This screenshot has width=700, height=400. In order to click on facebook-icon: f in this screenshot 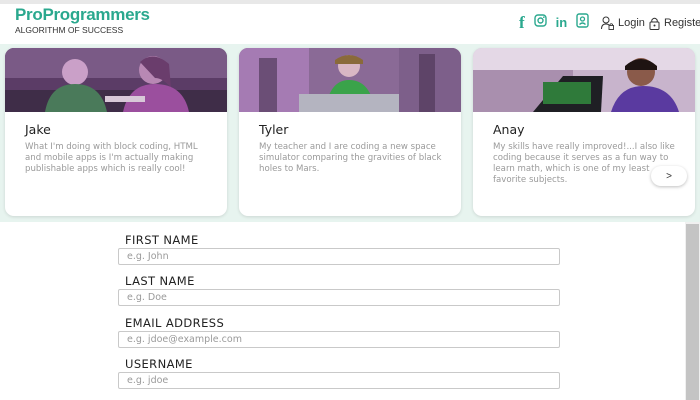, I will do `click(522, 23)`.